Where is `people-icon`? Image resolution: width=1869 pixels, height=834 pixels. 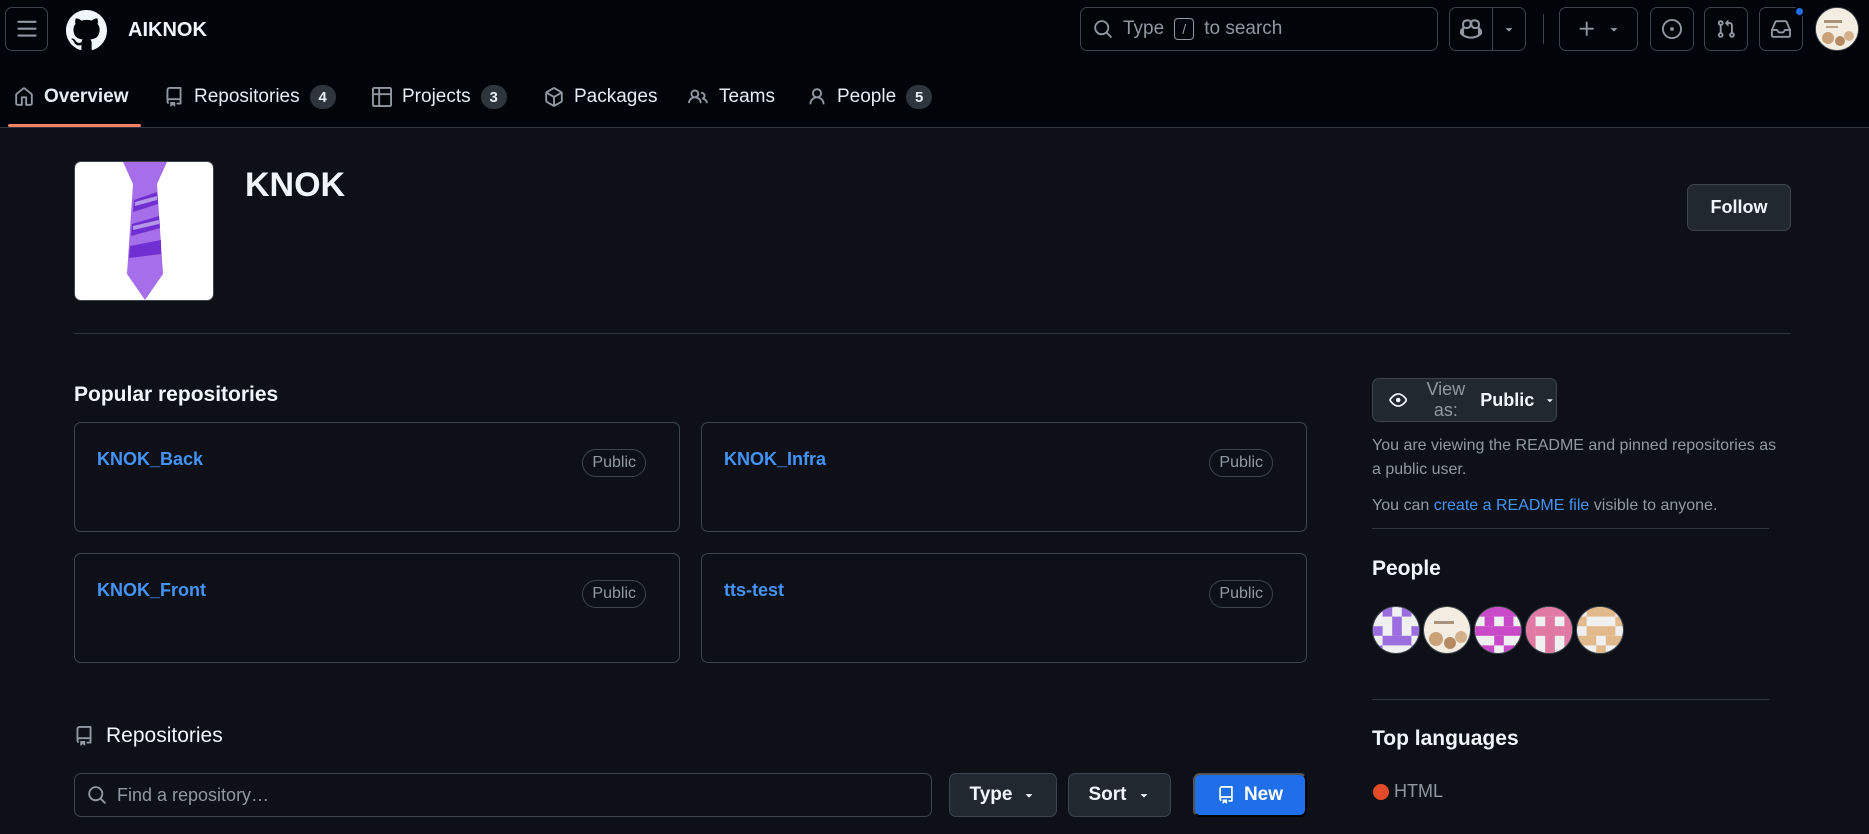
people-icon is located at coordinates (698, 96).